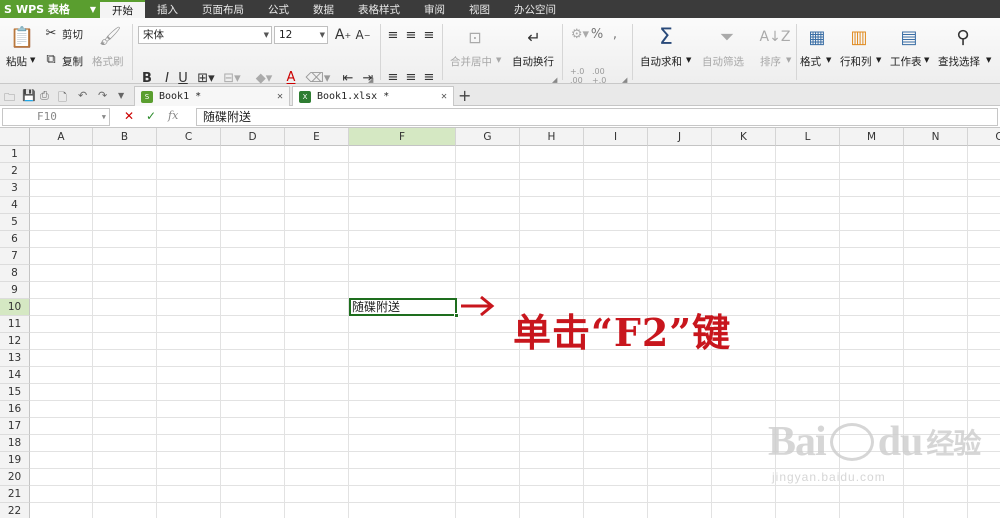  Describe the element at coordinates (15, 443) in the screenshot. I see `row-header-18: 18` at that location.